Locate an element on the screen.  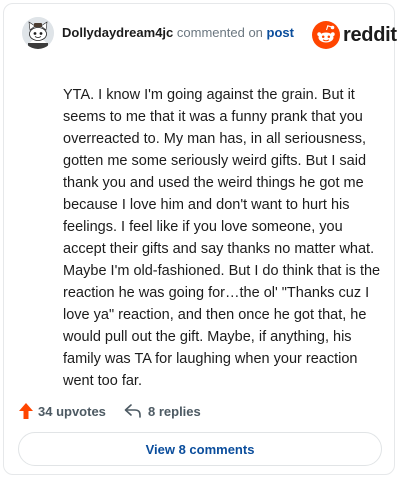
upvote-arrow-icon is located at coordinates (26, 411).